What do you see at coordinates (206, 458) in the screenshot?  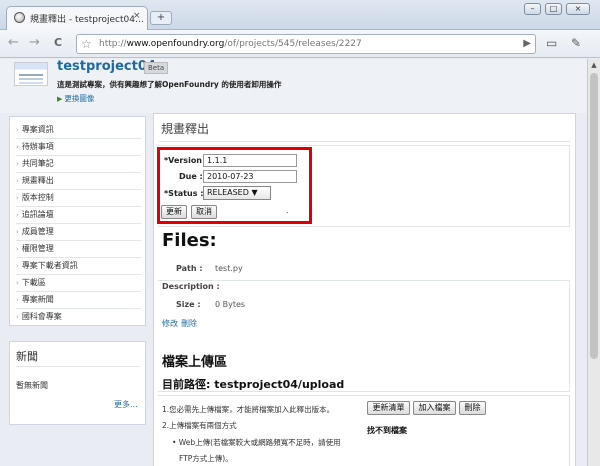 I see `web-upload-text-2: FTP方式上傳)。` at bounding box center [206, 458].